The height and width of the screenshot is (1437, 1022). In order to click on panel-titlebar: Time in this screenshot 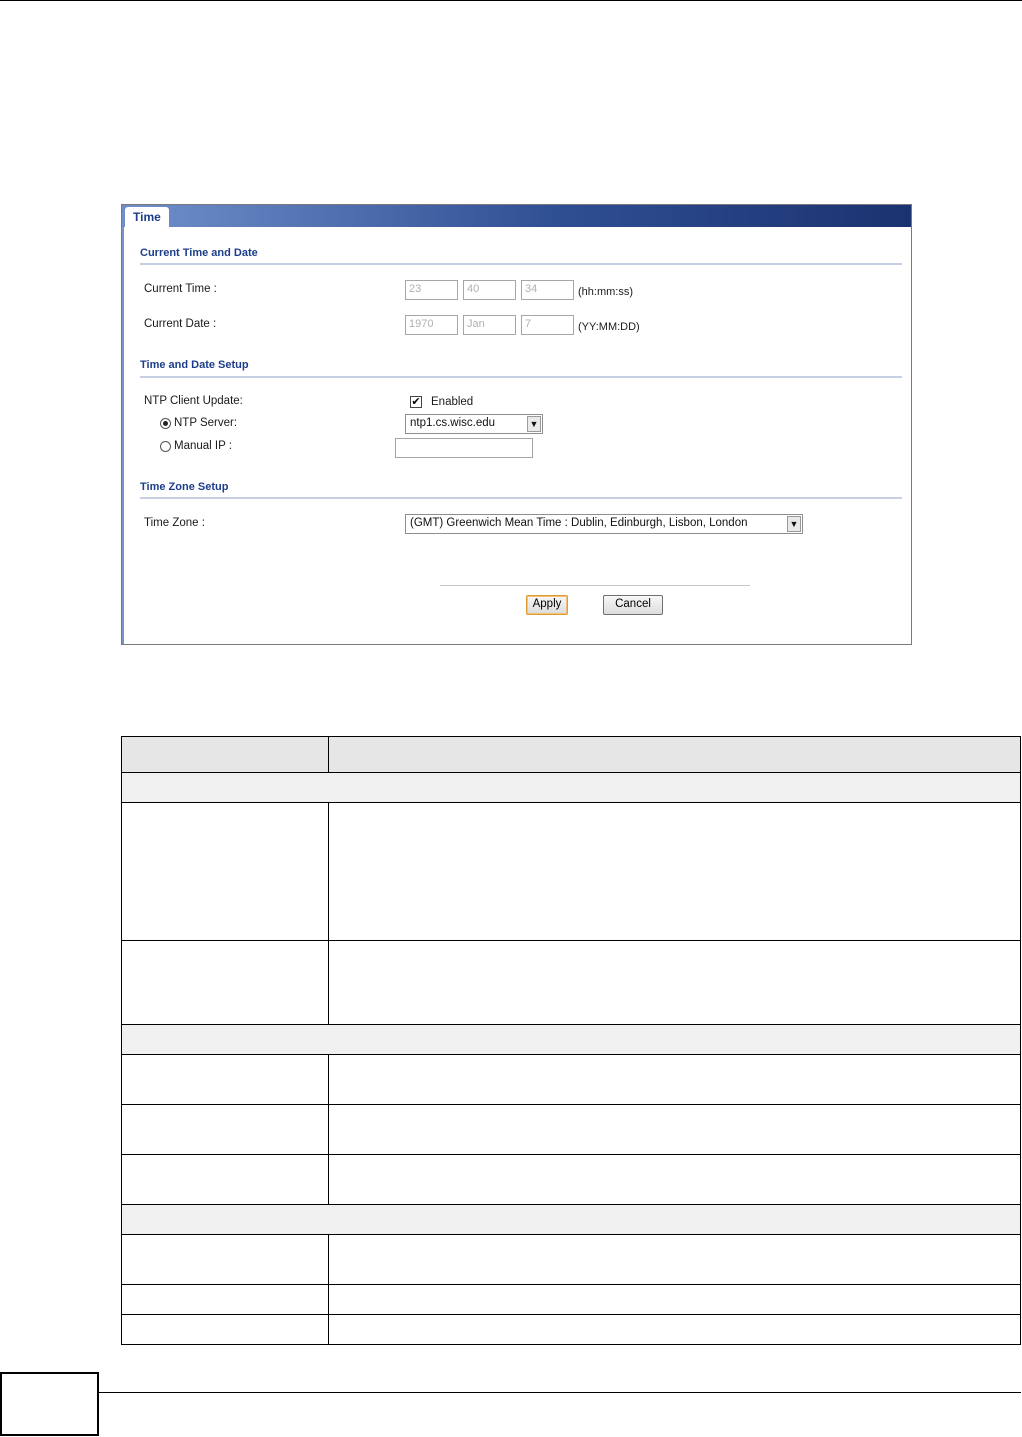, I will do `click(516, 216)`.